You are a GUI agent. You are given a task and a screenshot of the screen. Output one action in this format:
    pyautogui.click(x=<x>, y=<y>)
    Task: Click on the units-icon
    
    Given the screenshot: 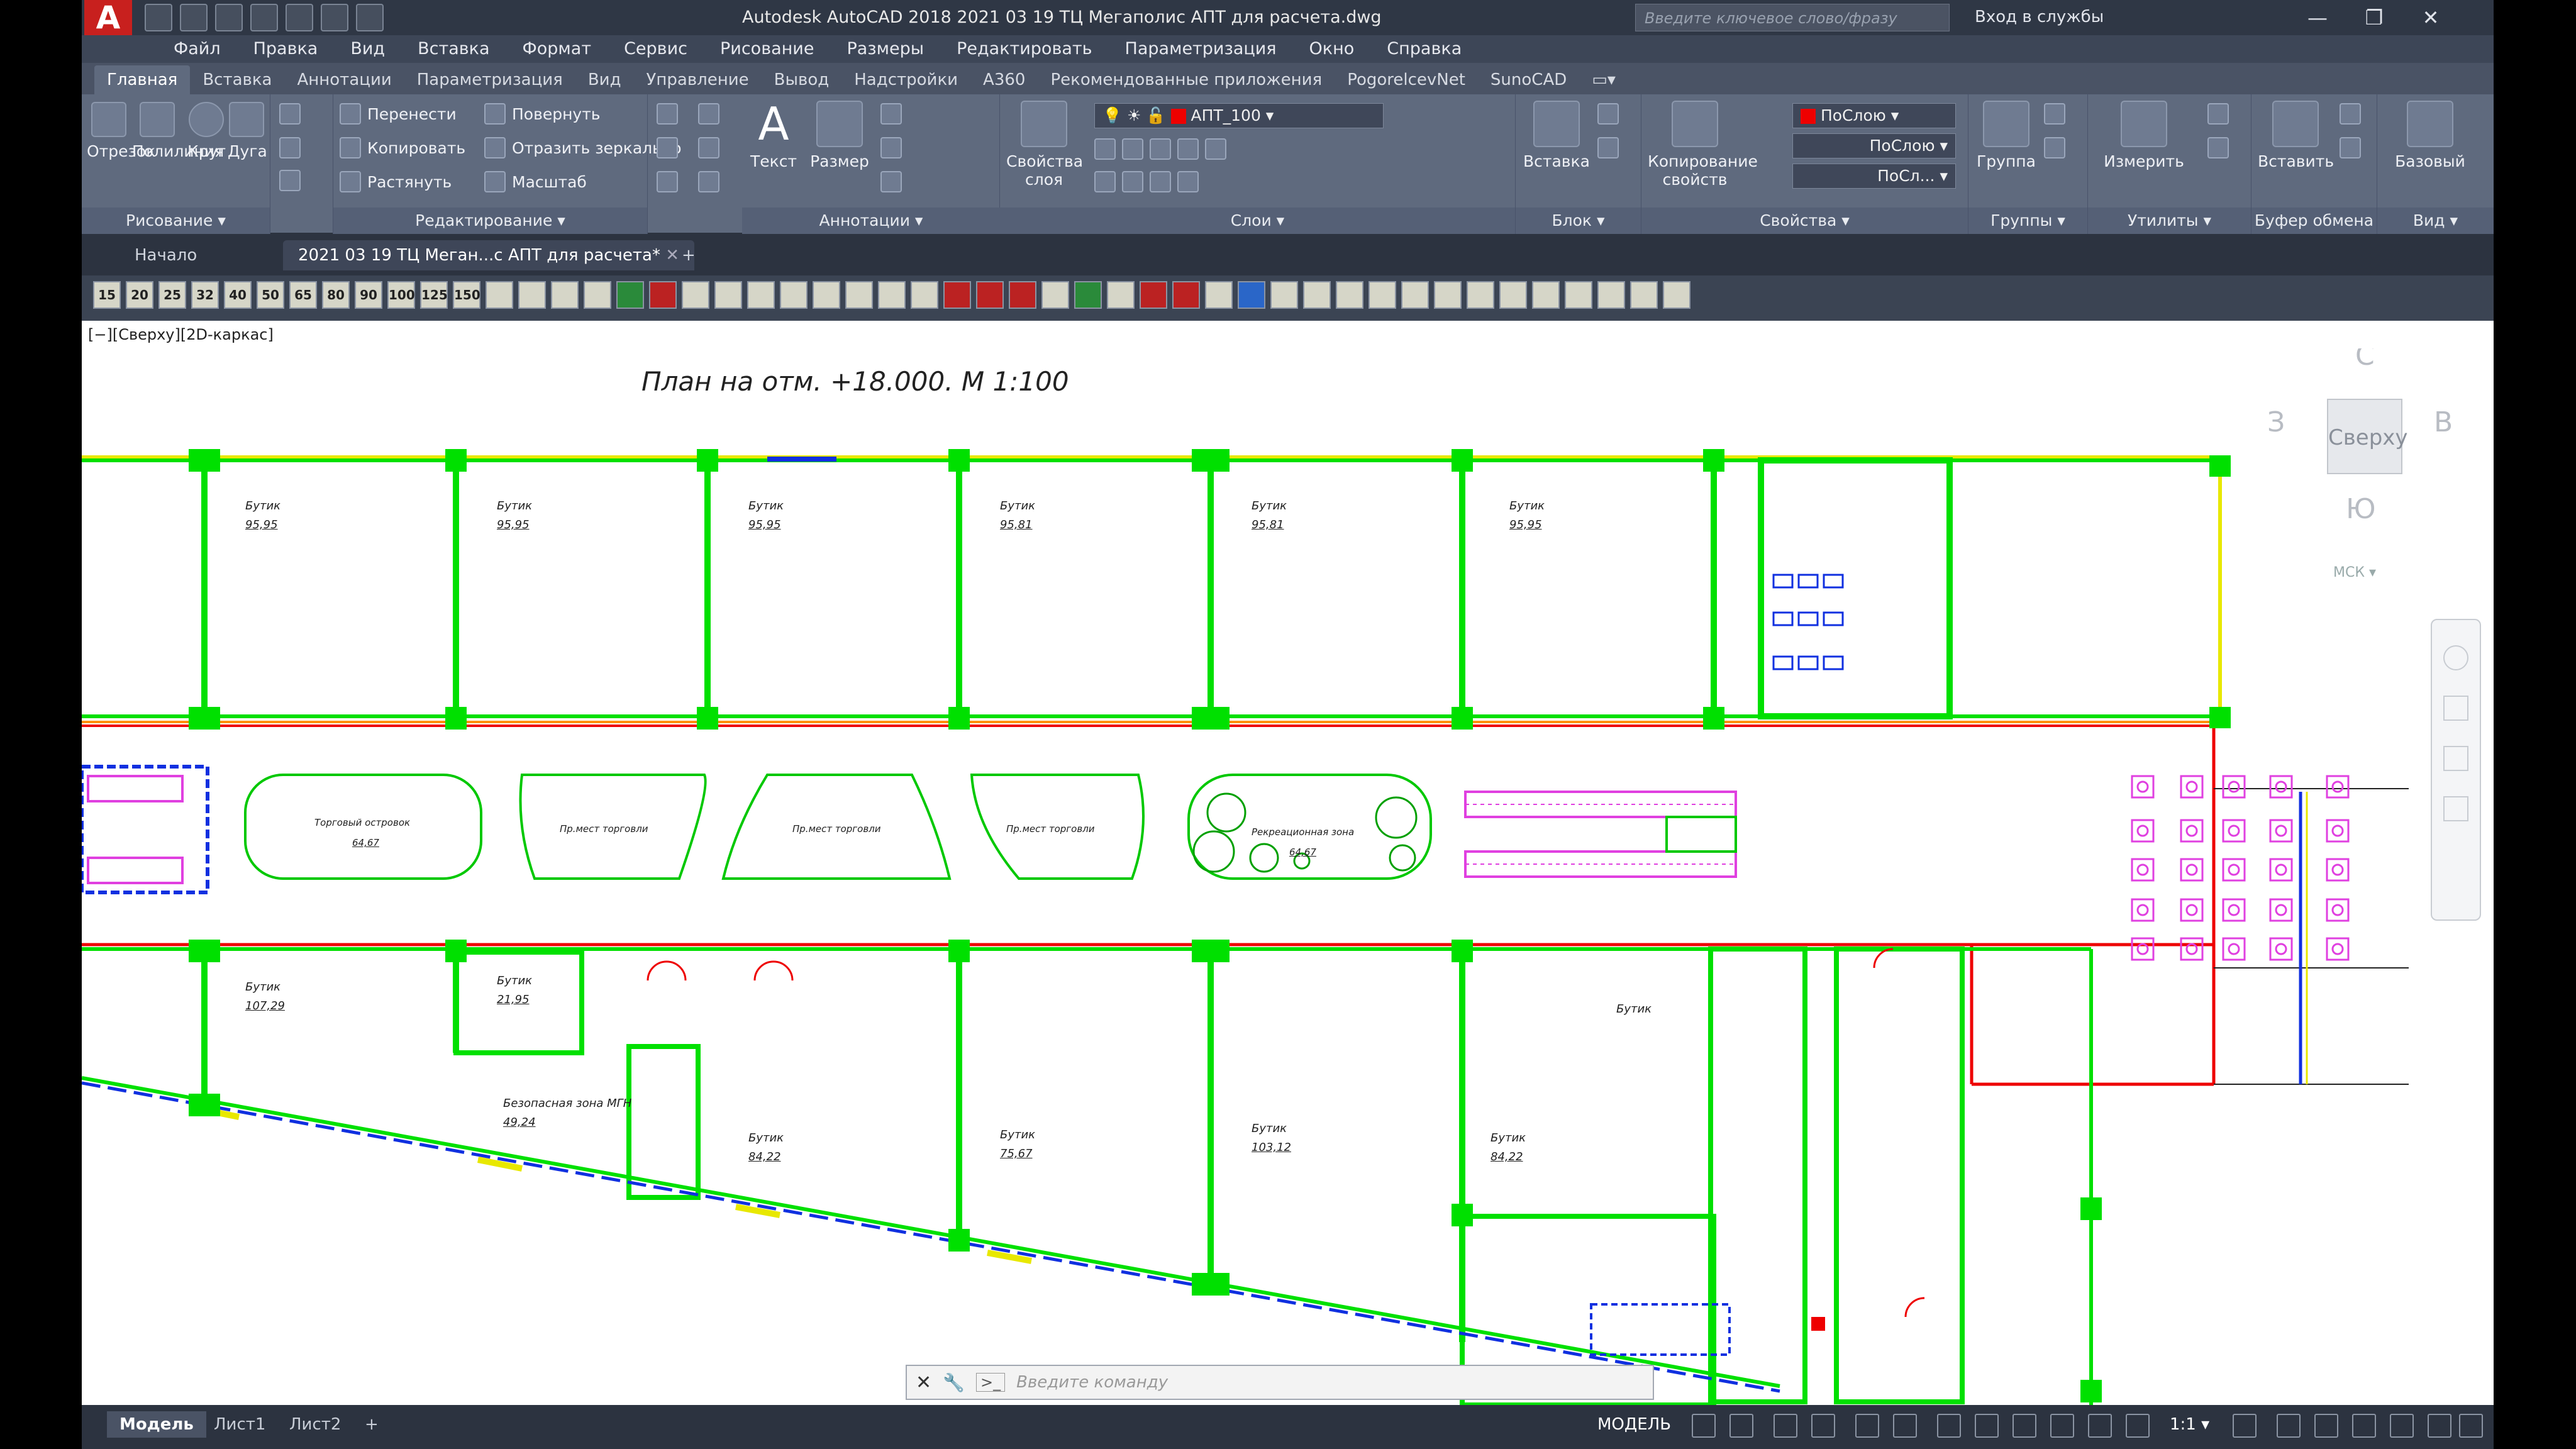 What is the action you would take?
    pyautogui.click(x=2326, y=1426)
    